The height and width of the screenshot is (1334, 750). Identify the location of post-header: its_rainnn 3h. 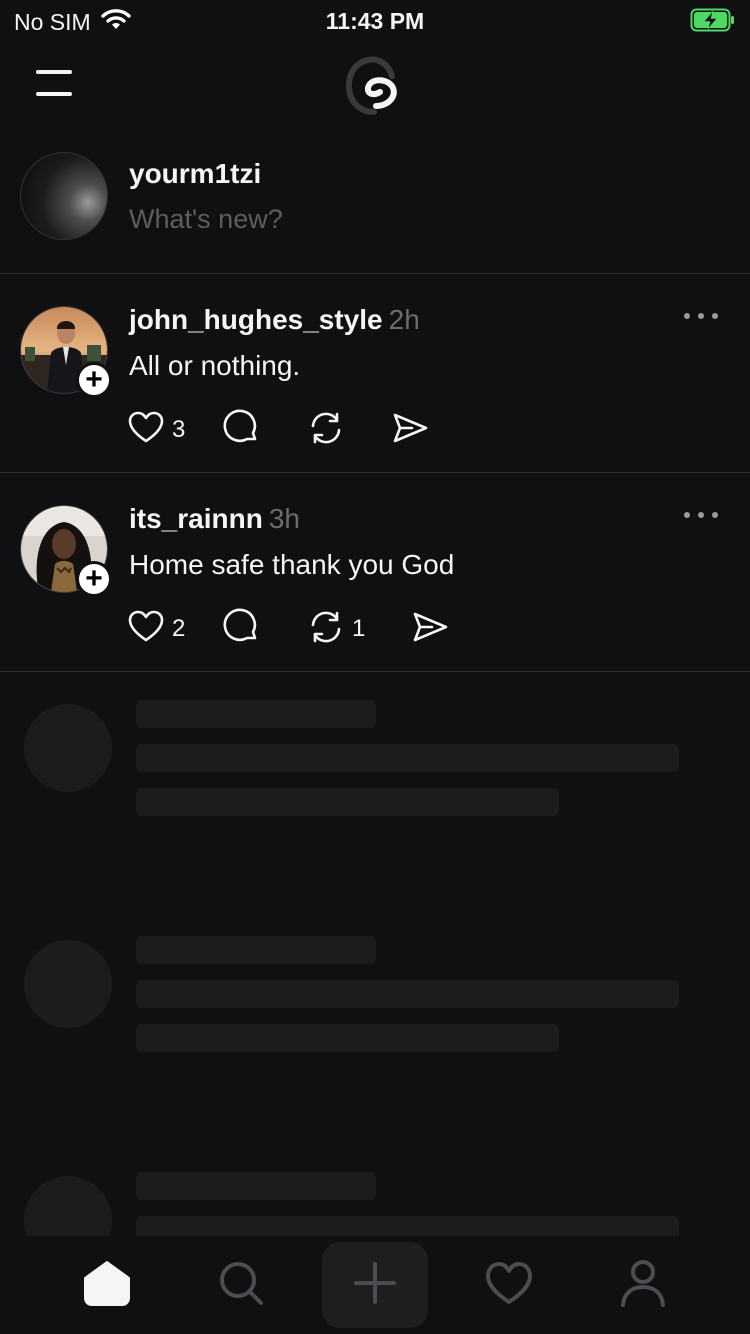
(214, 519).